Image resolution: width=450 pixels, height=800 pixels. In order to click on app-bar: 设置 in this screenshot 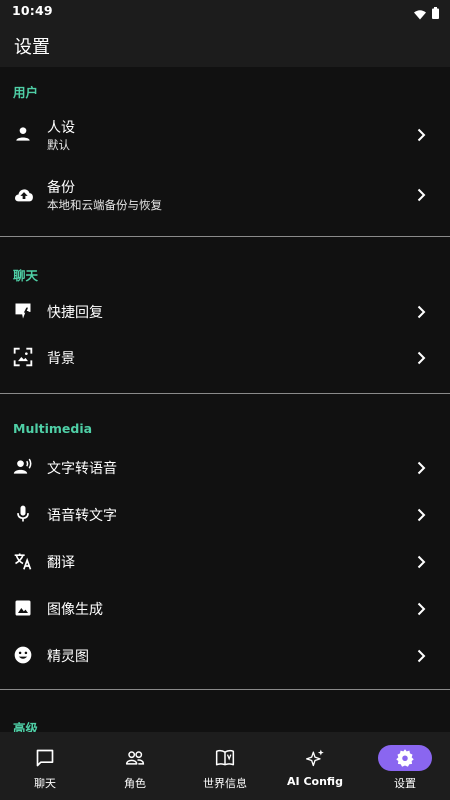, I will do `click(225, 44)`.